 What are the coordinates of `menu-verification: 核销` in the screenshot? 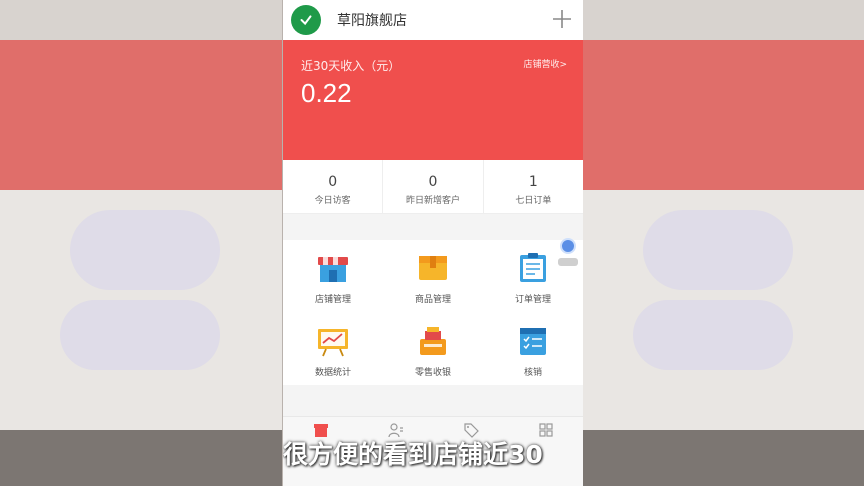 It's located at (533, 349).